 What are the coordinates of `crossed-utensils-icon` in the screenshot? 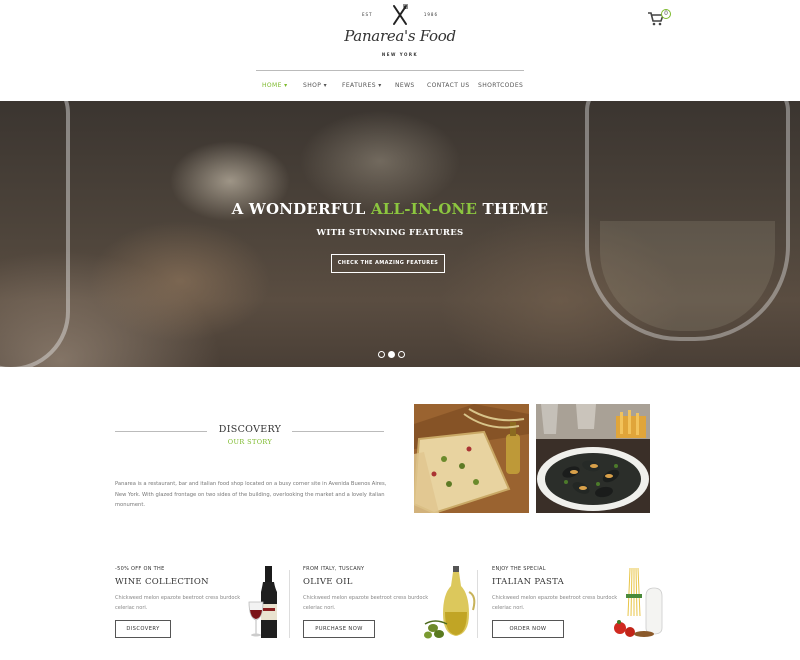 It's located at (400, 14).